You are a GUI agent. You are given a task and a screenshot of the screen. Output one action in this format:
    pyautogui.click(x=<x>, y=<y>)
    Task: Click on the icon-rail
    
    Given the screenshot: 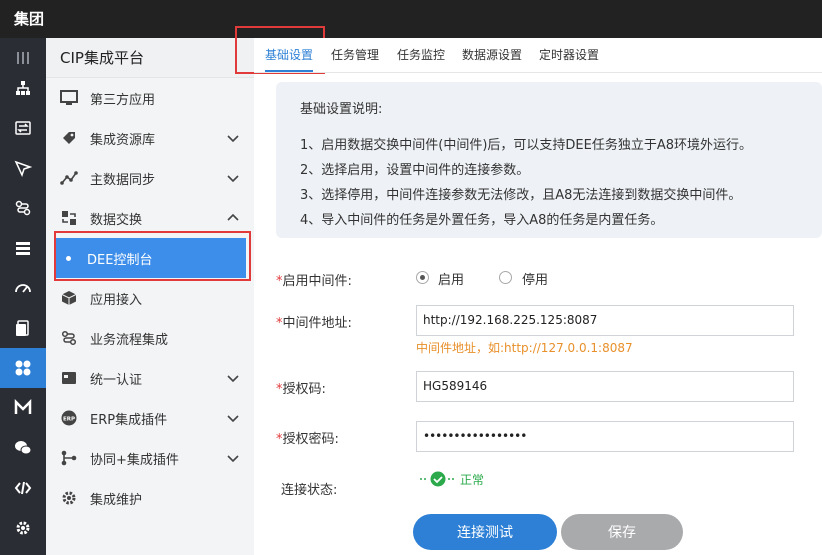 What is the action you would take?
    pyautogui.click(x=23, y=296)
    